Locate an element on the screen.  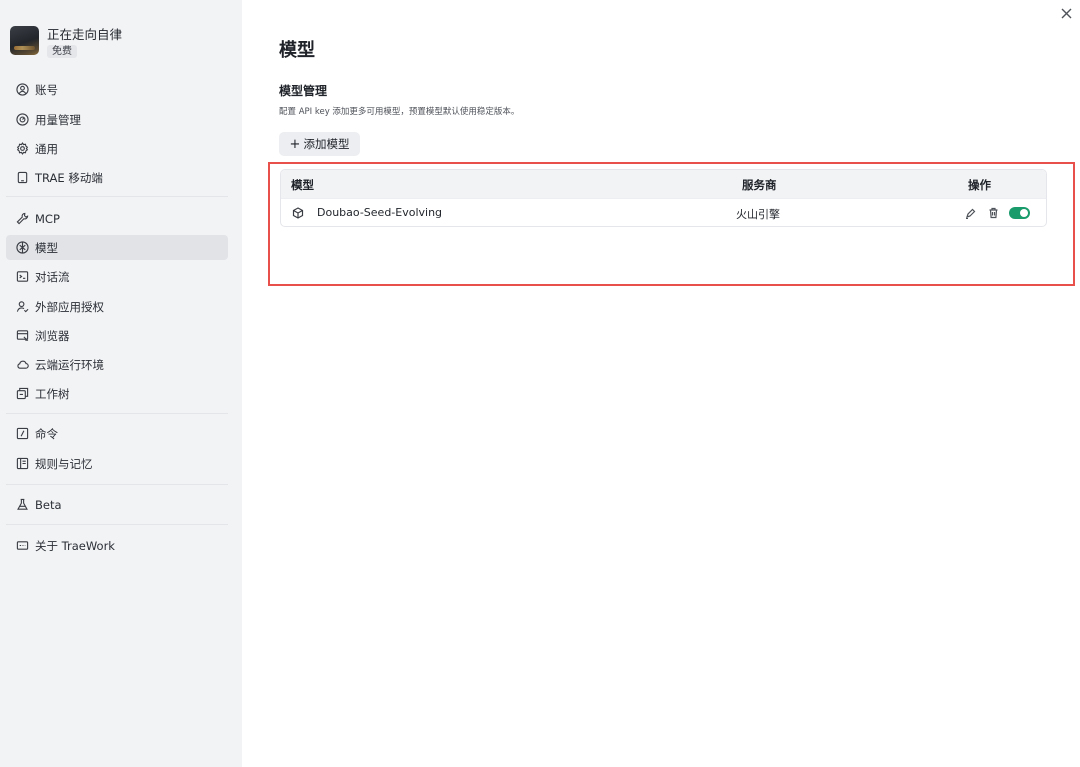
sidebar-item-account: 账号 is located at coordinates (117, 89).